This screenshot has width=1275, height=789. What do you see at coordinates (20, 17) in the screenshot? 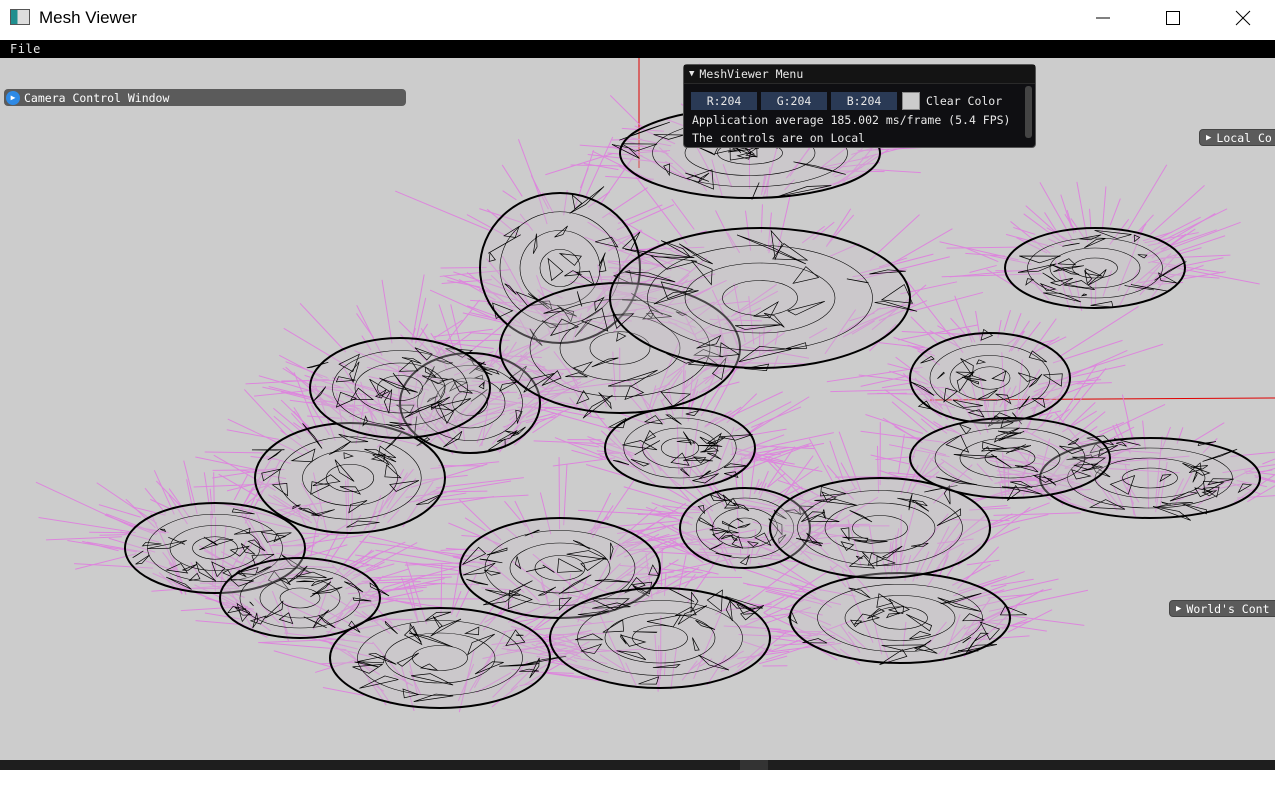
I see `app-icon` at bounding box center [20, 17].